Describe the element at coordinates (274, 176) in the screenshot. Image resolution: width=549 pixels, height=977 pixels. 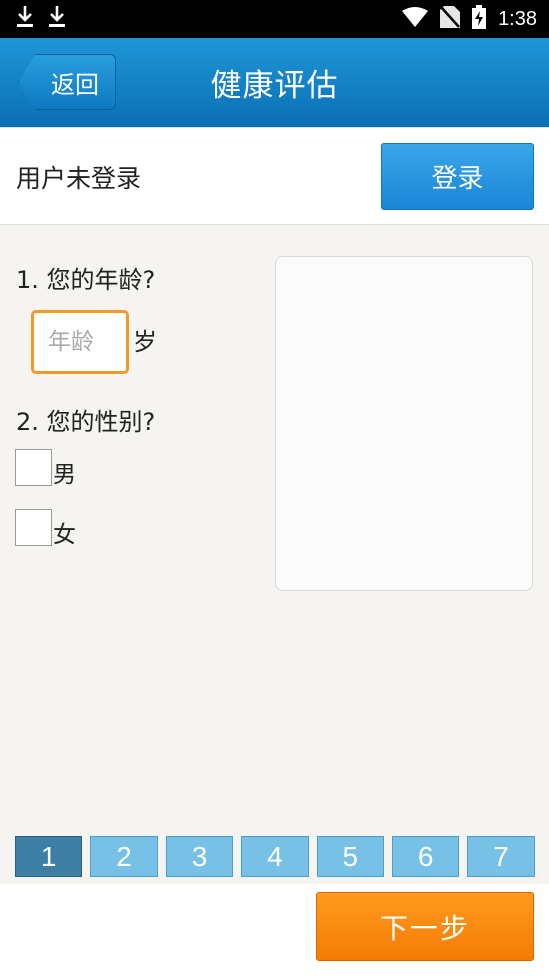
I see `login-panel: 用户未登录 登录` at that location.